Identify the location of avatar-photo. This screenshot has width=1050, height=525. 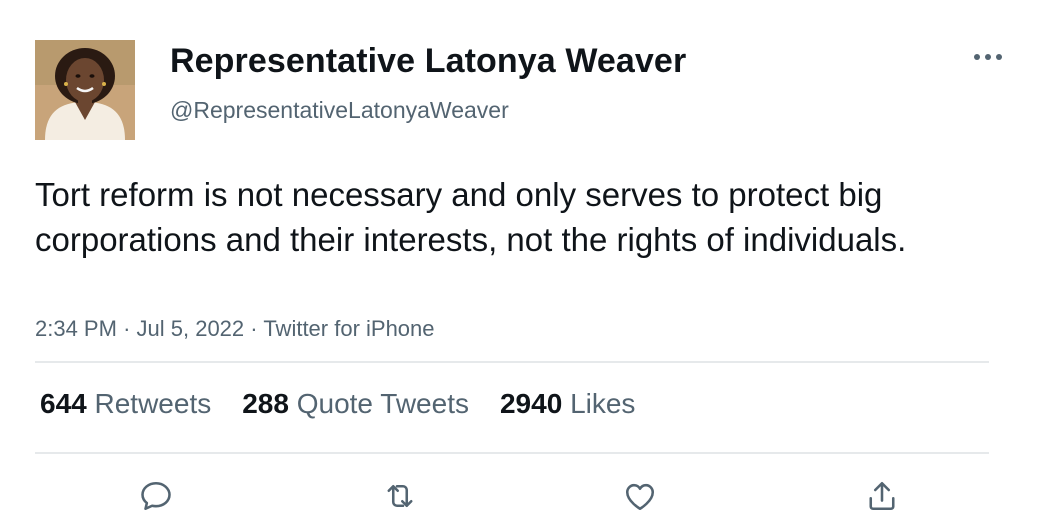
(85, 90).